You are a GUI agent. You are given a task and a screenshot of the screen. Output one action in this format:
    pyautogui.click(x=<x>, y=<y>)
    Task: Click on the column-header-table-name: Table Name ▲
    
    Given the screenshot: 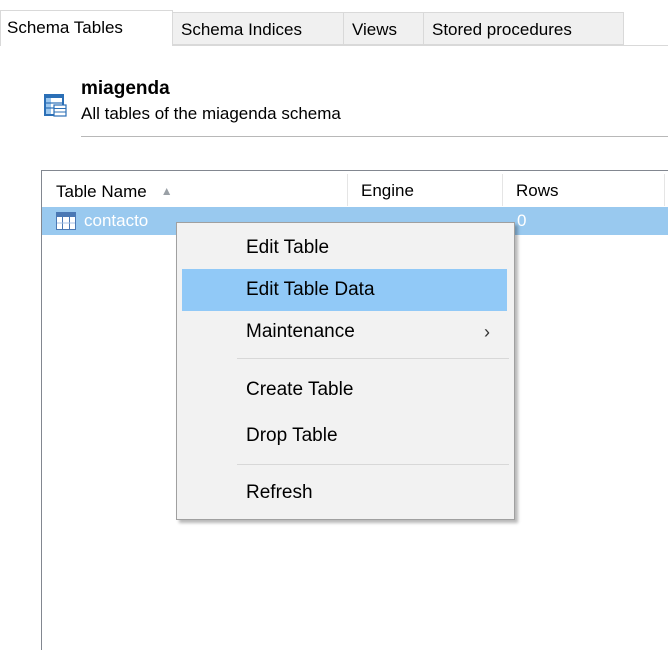 What is the action you would take?
    pyautogui.click(x=194, y=189)
    